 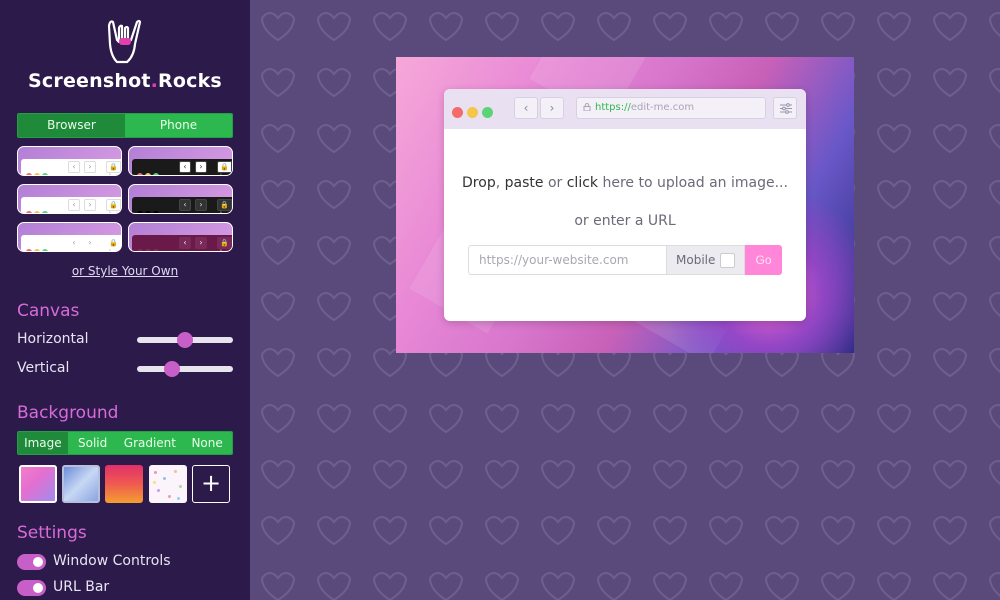 What do you see at coordinates (125, 271) in the screenshot?
I see `style-your-own-link: or Style Your Own` at bounding box center [125, 271].